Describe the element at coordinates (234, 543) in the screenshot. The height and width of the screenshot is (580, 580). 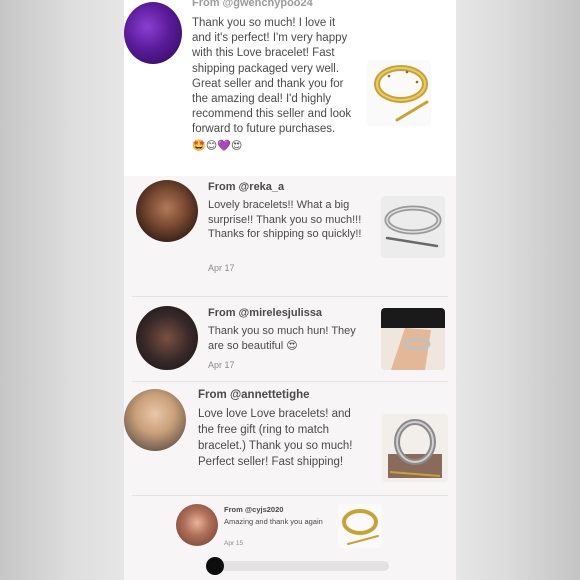
I see `review-date: Apr 15` at that location.